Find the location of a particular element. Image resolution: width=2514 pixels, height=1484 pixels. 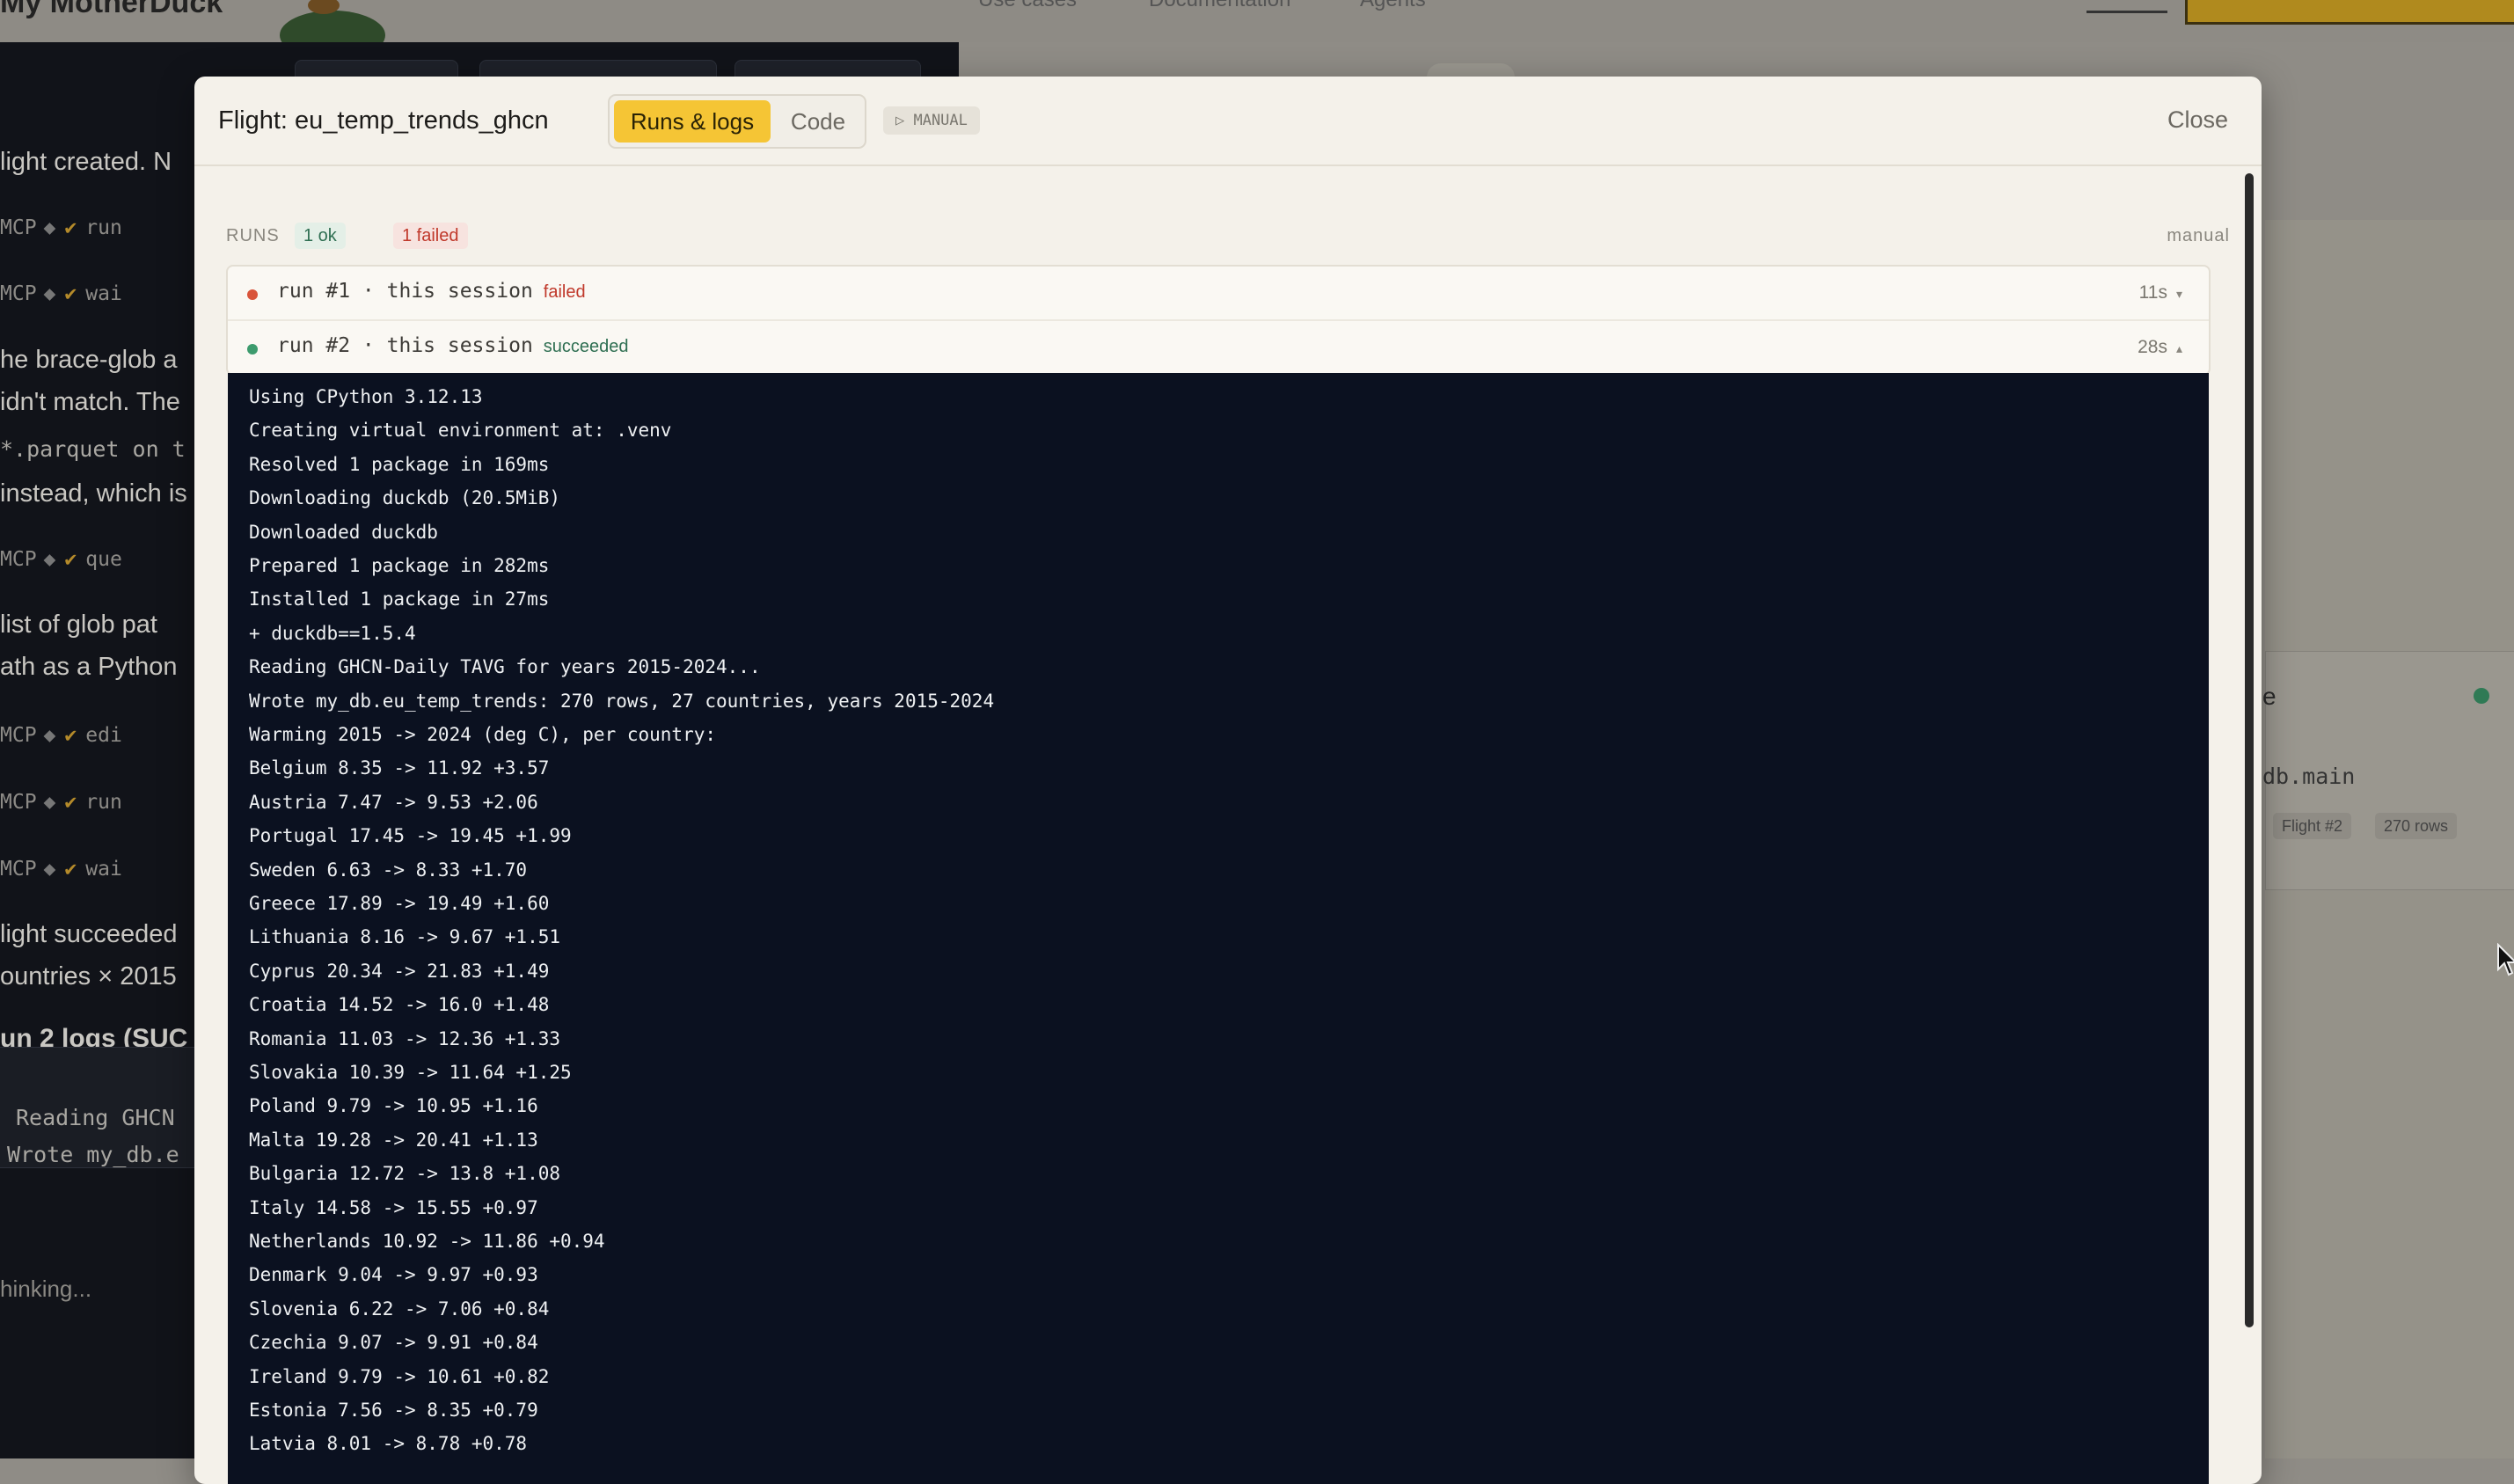

log-line: Portugal 17.45 -> 19.45 +1.99 is located at coordinates (410, 836).